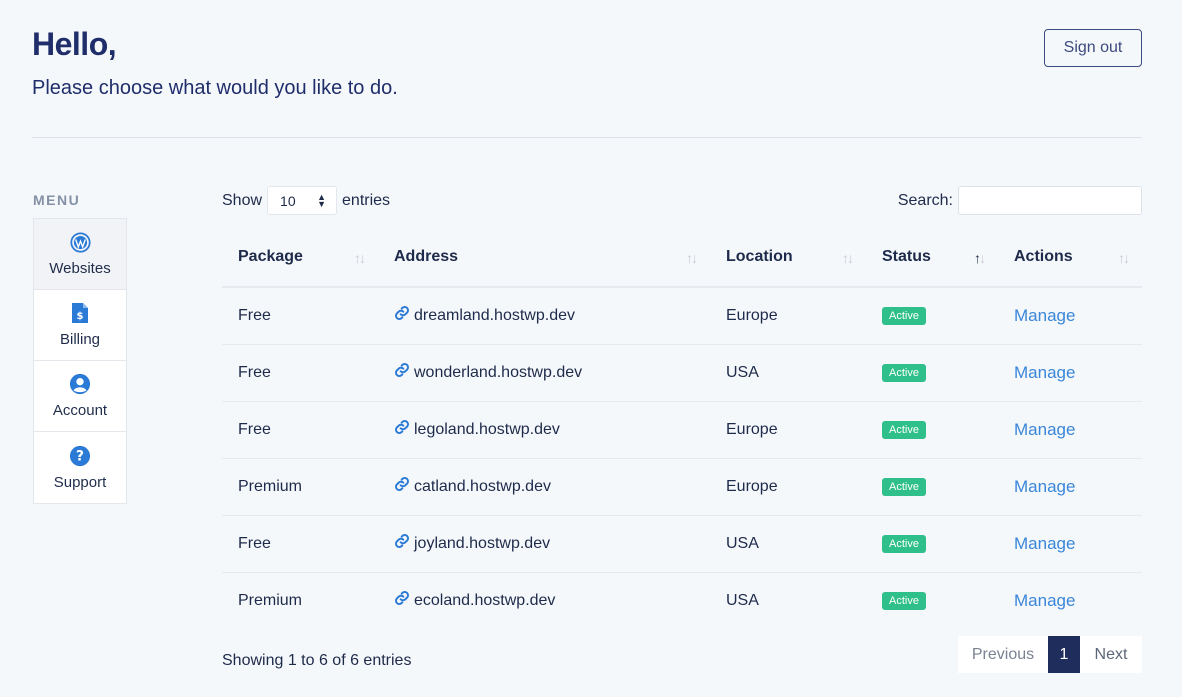 The height and width of the screenshot is (697, 1182). What do you see at coordinates (80, 482) in the screenshot?
I see `menu-item-label: Support` at bounding box center [80, 482].